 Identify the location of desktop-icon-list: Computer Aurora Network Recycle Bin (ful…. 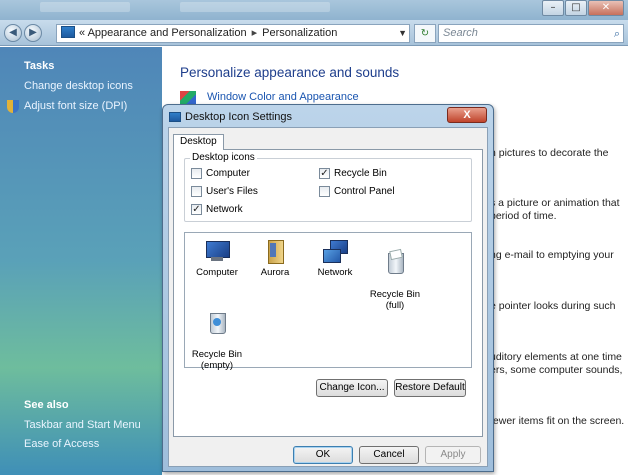
(328, 301).